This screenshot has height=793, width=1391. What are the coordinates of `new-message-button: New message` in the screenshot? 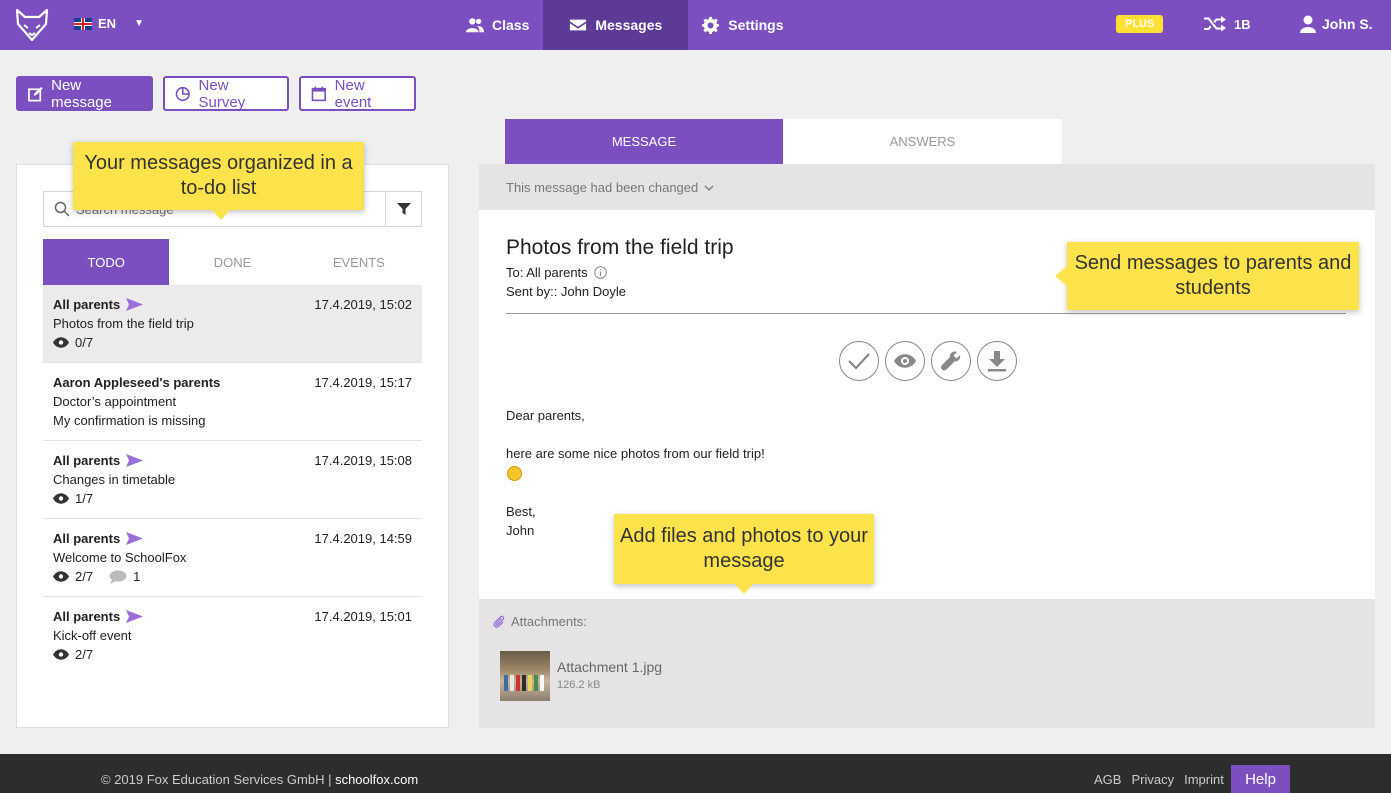 It's located at (84, 93).